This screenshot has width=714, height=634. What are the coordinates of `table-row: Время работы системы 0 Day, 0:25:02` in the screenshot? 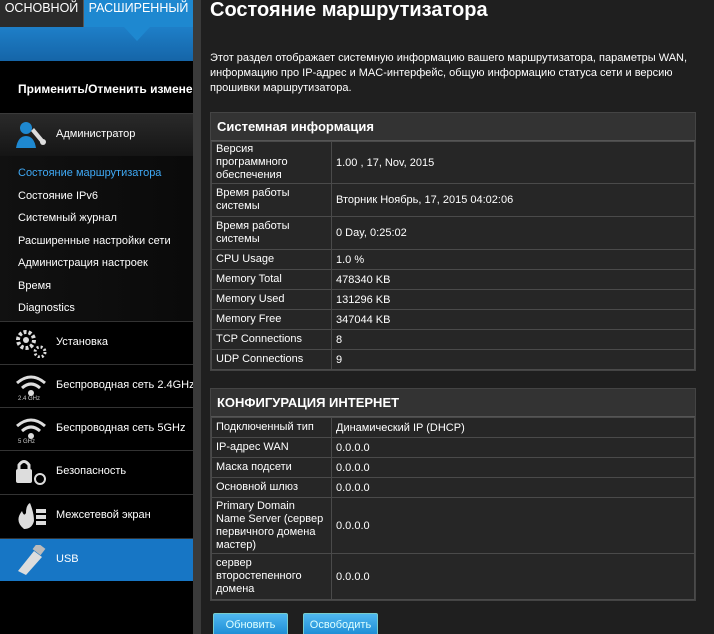 It's located at (453, 233).